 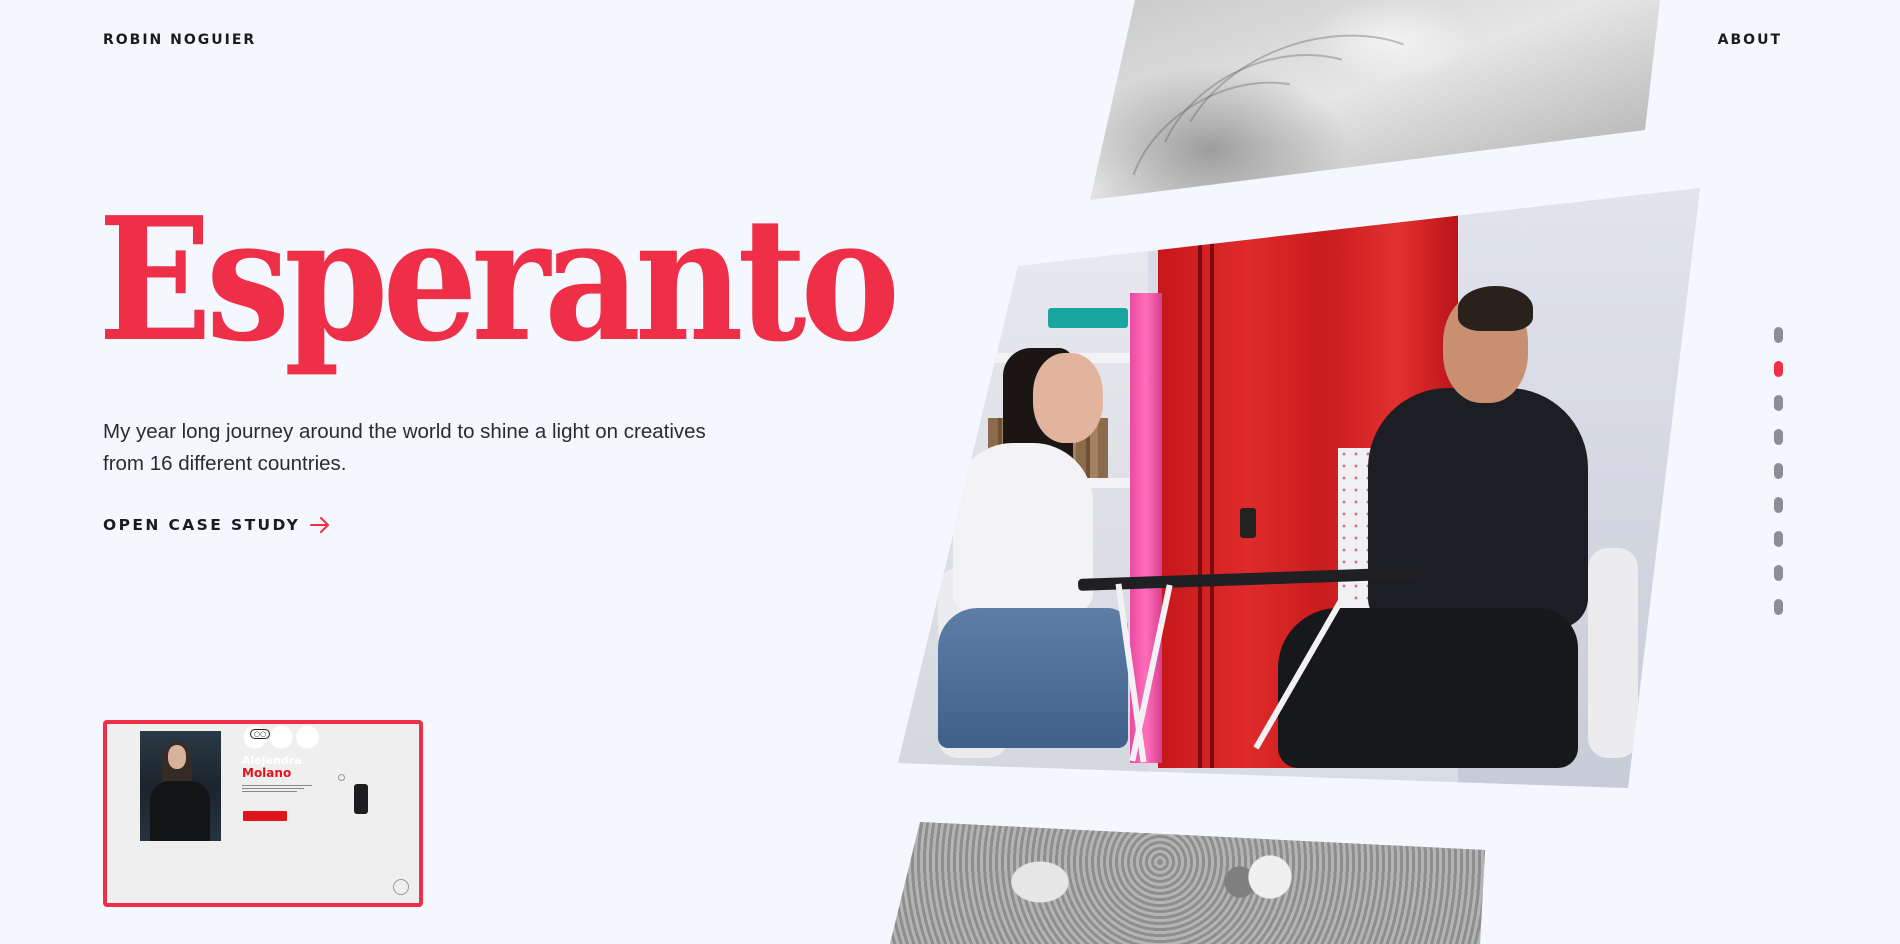 I want to click on cta-label: OPEN CASE STUDY, so click(x=202, y=525).